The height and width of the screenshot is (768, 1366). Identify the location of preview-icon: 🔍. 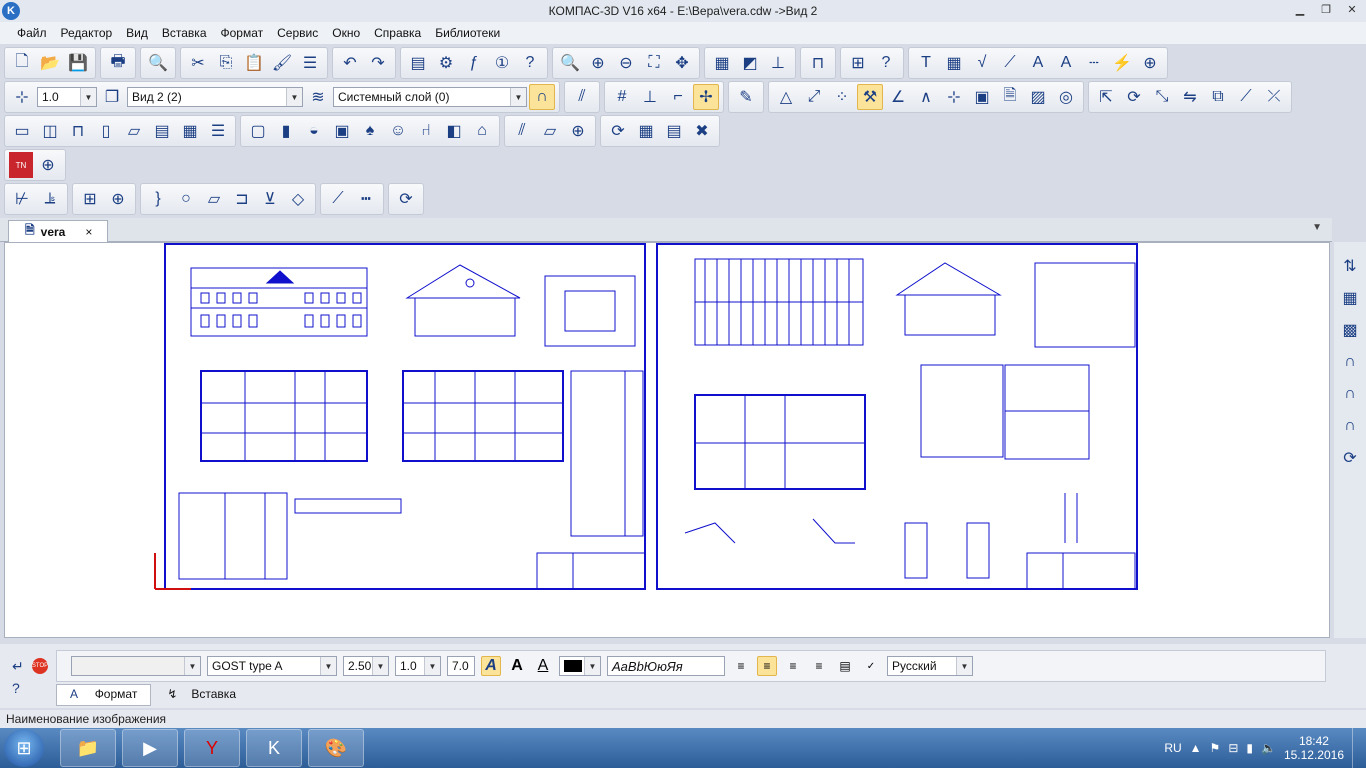
(158, 63).